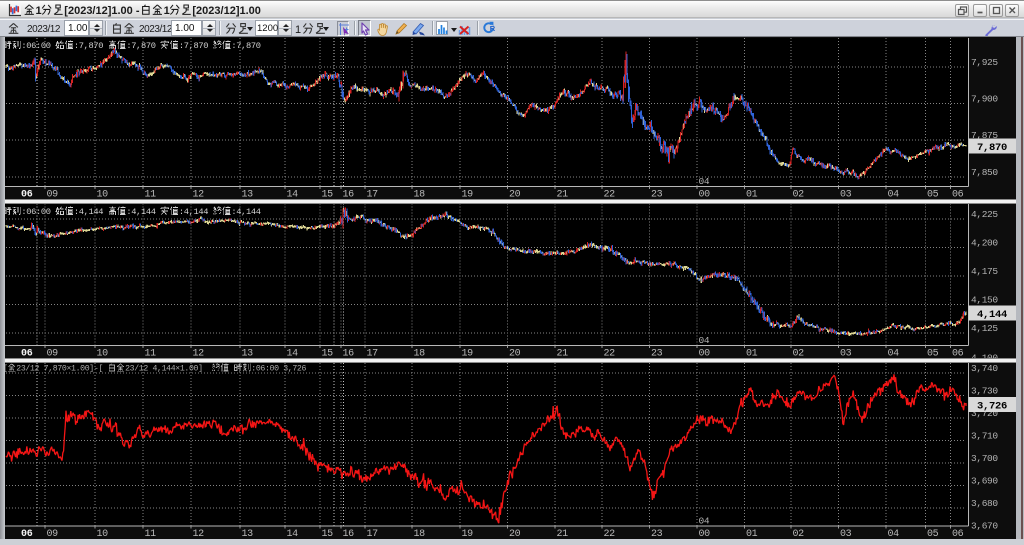  What do you see at coordinates (984, 328) in the screenshot?
I see `svg-text: 4,125` at bounding box center [984, 328].